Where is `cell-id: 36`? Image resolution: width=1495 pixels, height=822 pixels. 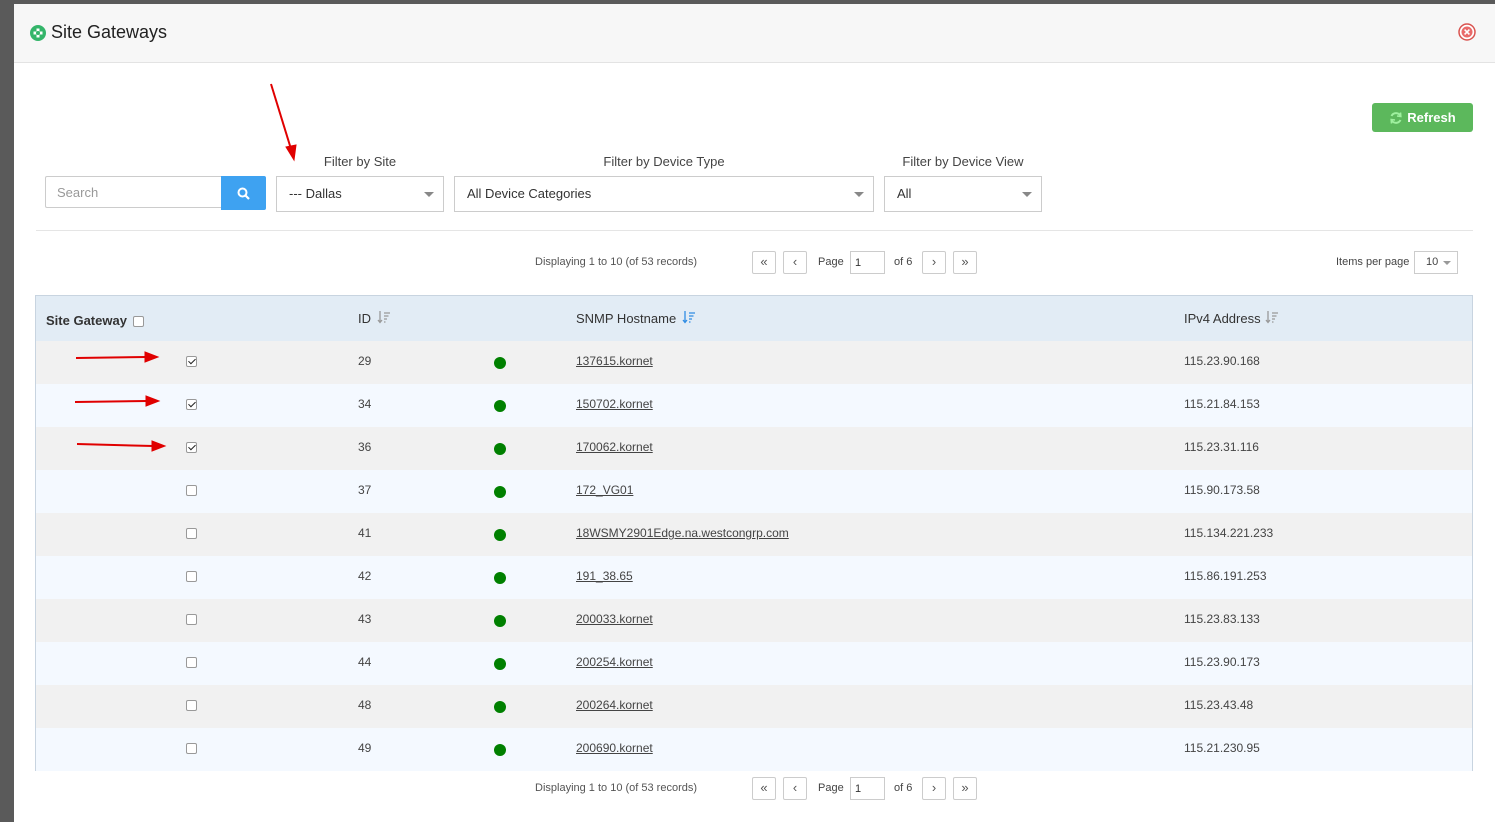
cell-id: 36 is located at coordinates (365, 447).